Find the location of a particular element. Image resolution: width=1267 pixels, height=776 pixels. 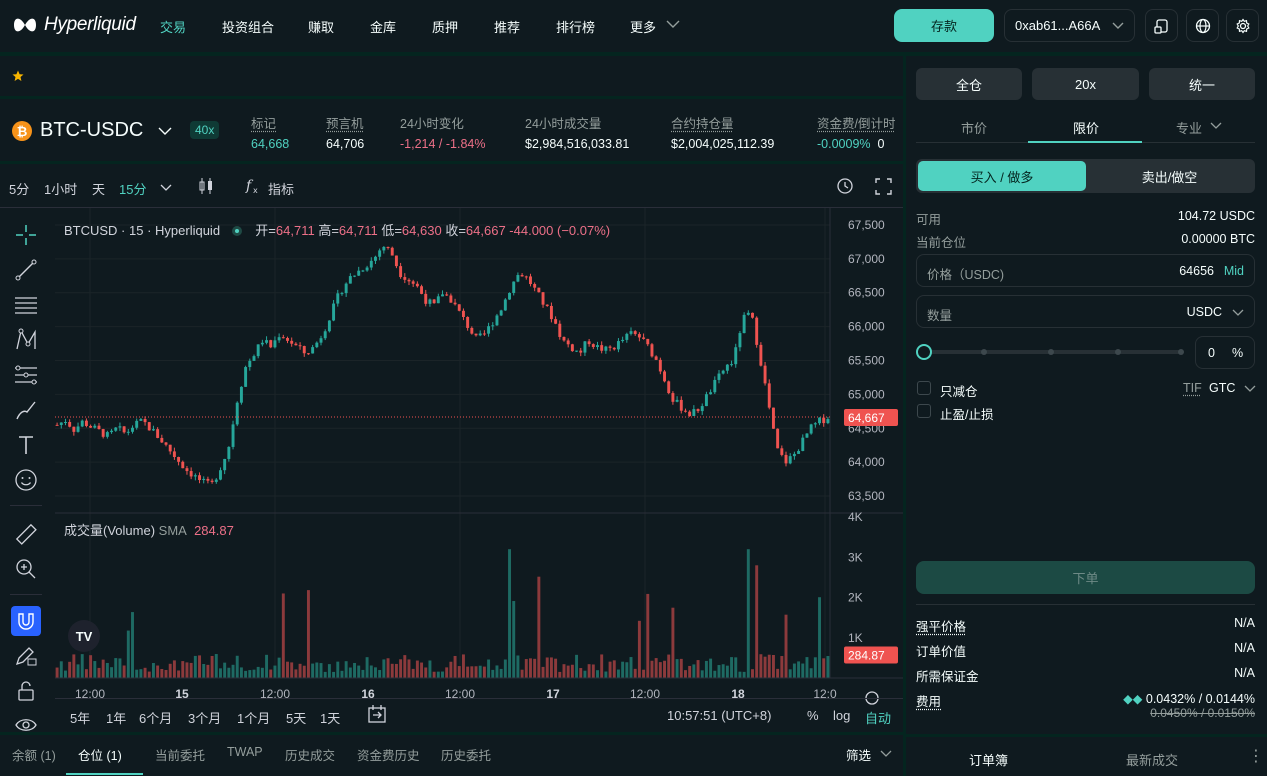

price-field: 价格（USDC) 64656 Mid is located at coordinates (1085, 270).